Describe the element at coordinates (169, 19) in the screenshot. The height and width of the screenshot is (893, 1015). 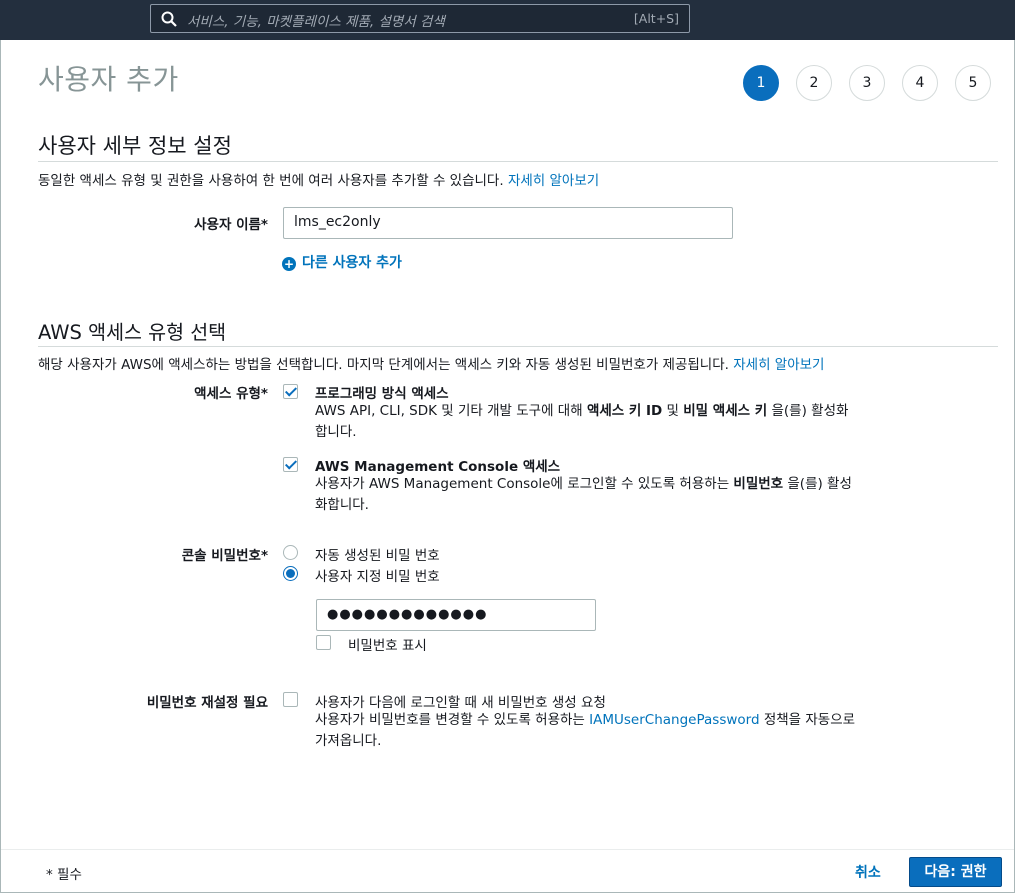
I see `search-icon` at that location.